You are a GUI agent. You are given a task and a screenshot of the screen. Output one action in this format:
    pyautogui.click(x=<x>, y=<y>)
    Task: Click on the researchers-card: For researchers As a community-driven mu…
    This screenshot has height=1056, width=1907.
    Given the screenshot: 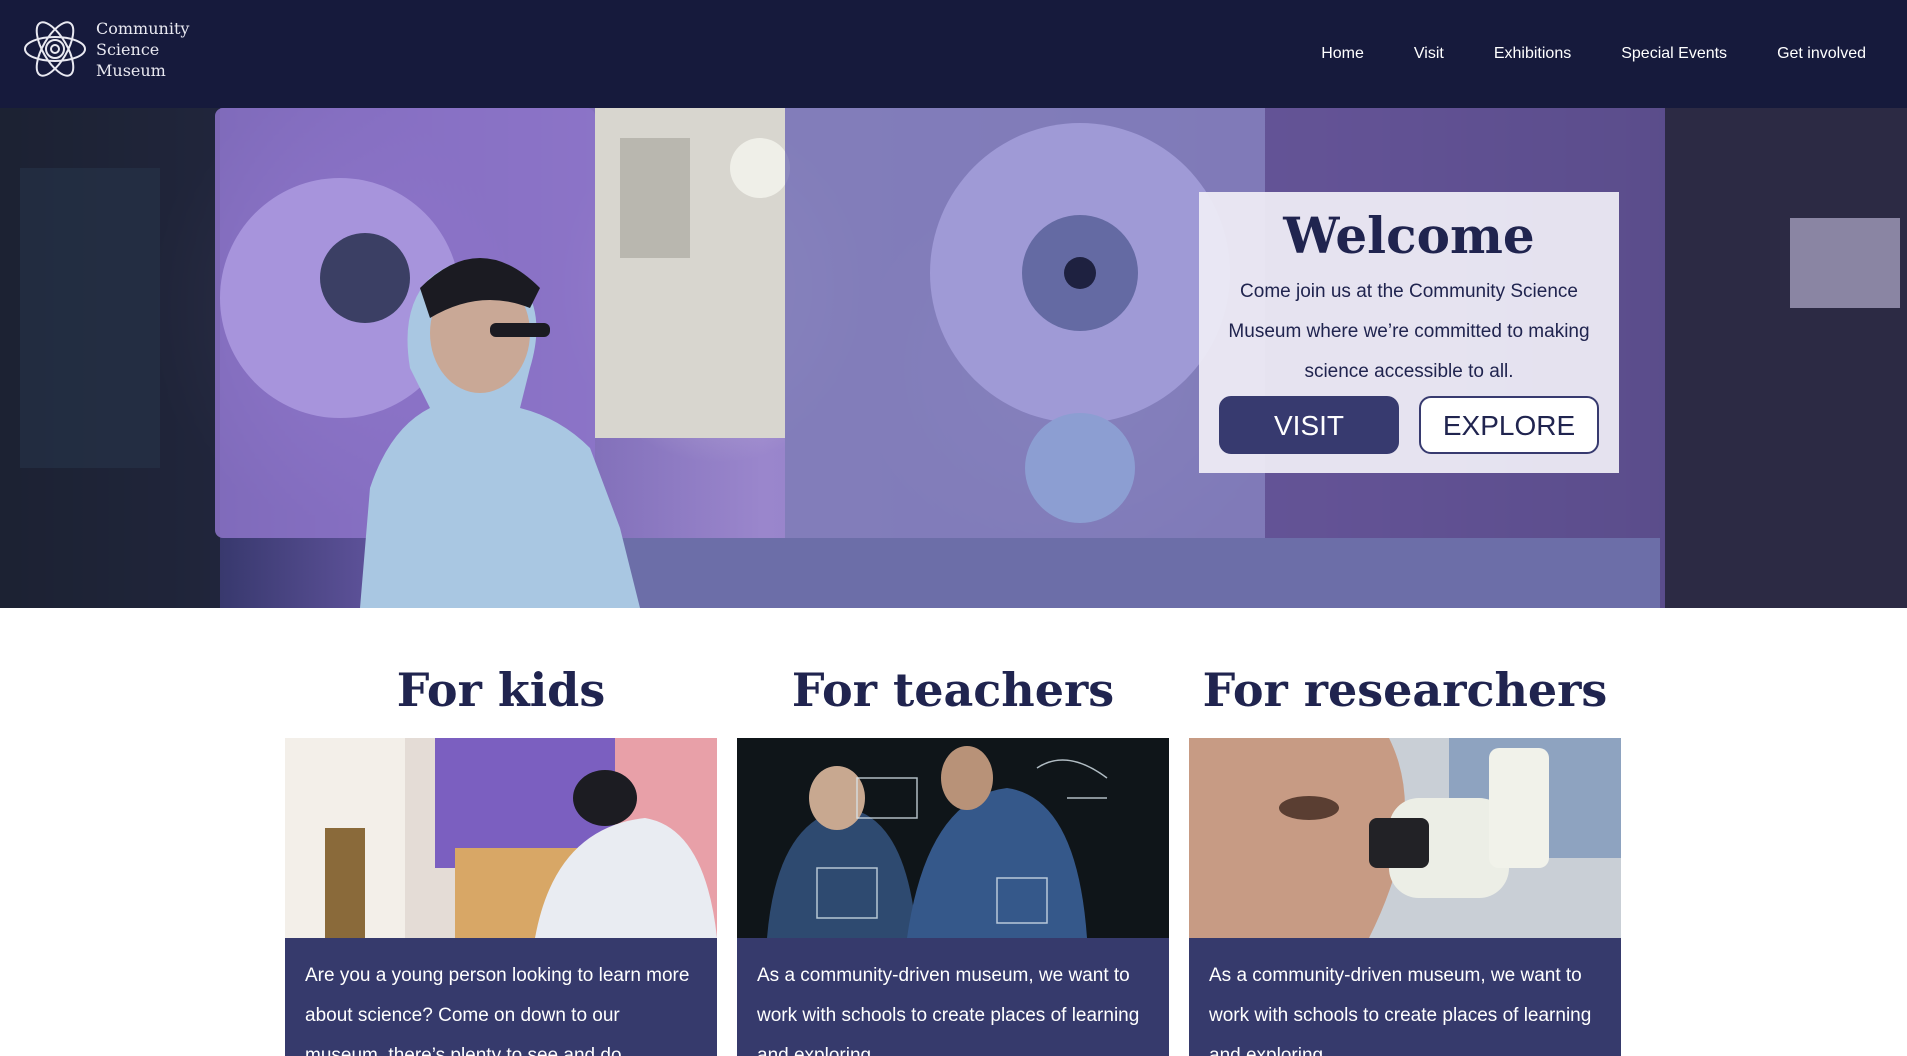 What is the action you would take?
    pyautogui.click(x=1405, y=832)
    